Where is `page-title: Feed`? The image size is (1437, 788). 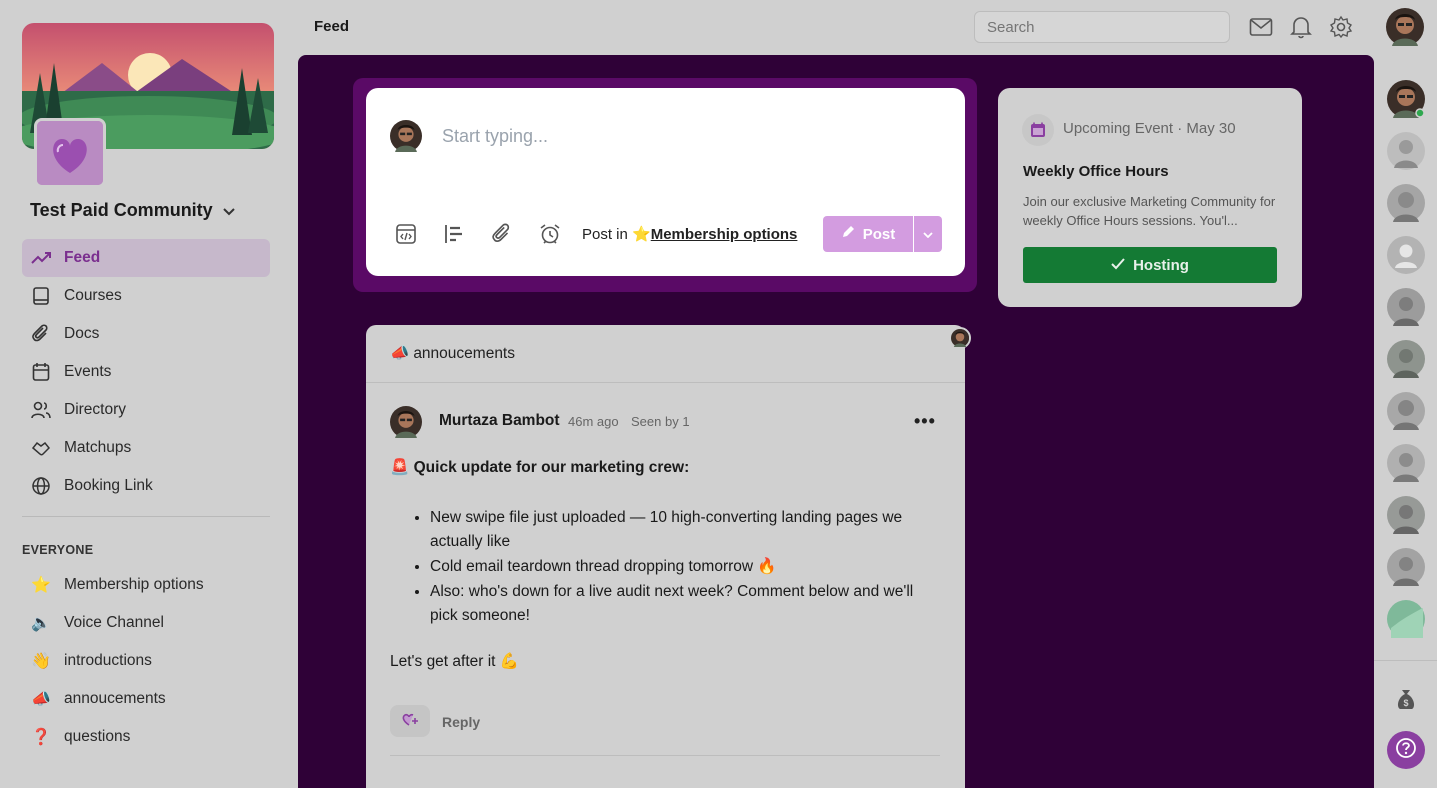
page-title: Feed is located at coordinates (332, 26).